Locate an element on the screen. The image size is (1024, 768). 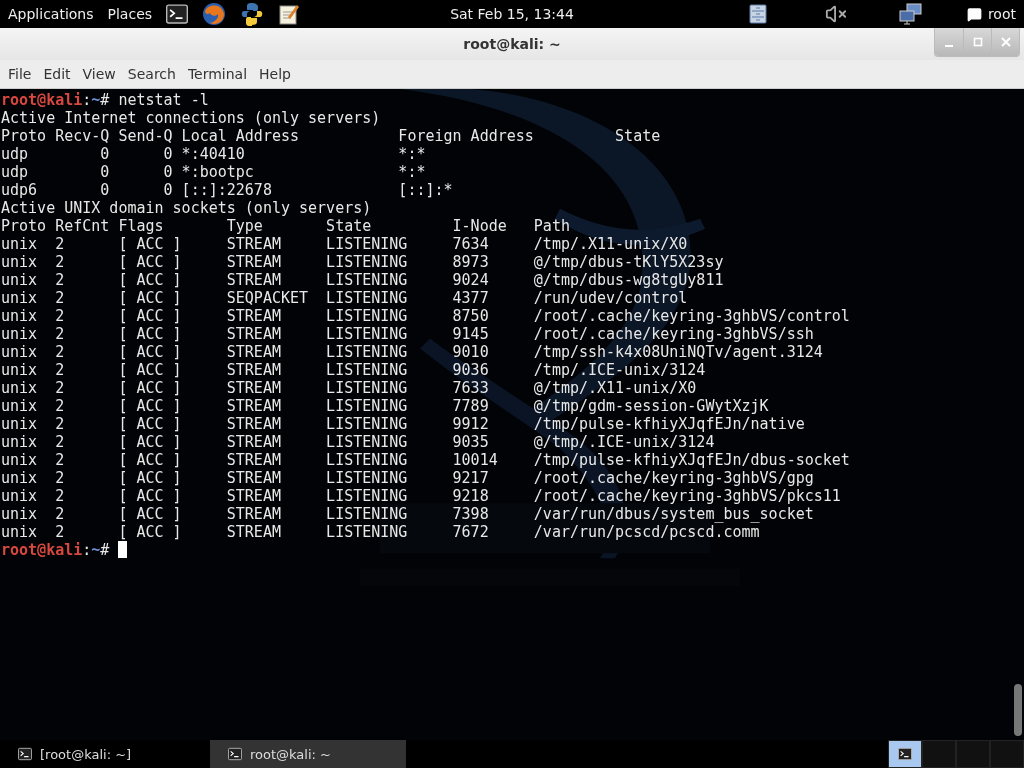
minimize-icon is located at coordinates (949, 46).